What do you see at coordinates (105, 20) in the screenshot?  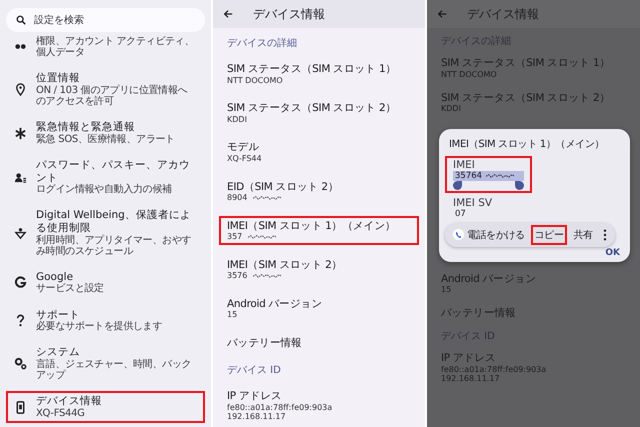 I see `search-field: 設定を検索` at bounding box center [105, 20].